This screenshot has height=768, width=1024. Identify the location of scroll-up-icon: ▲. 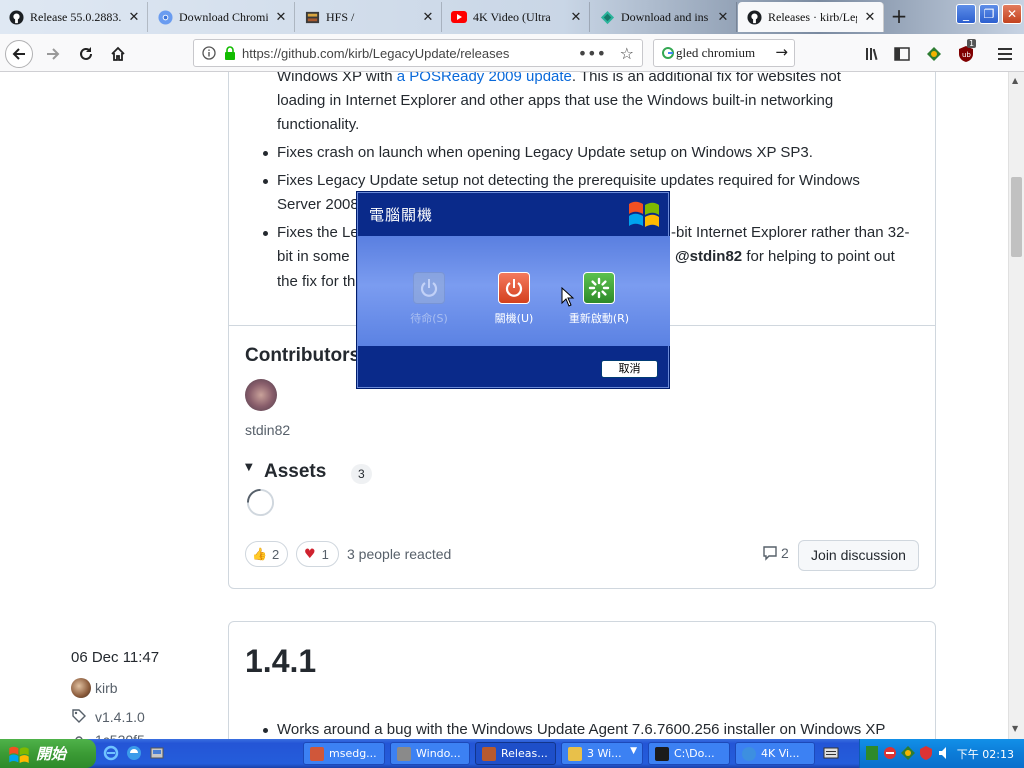
(1015, 80).